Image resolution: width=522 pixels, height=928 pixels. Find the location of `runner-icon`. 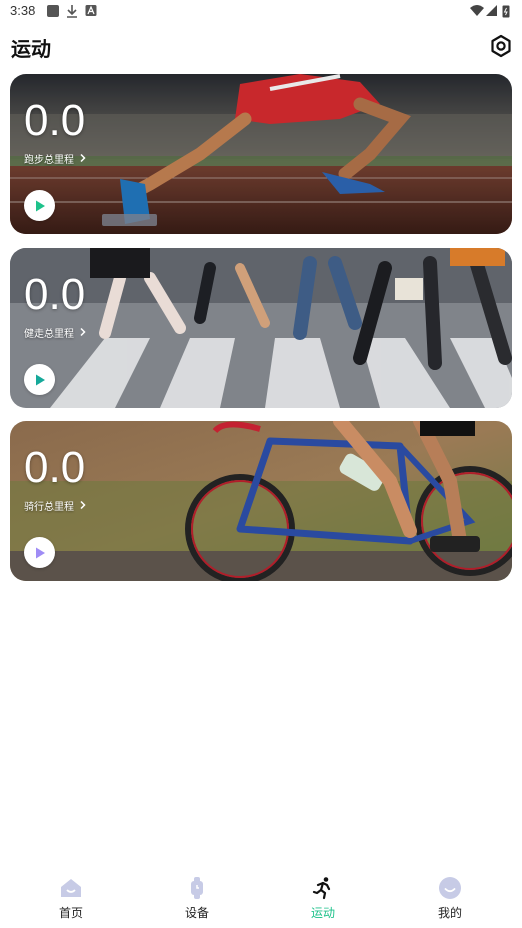

runner-icon is located at coordinates (321, 888).